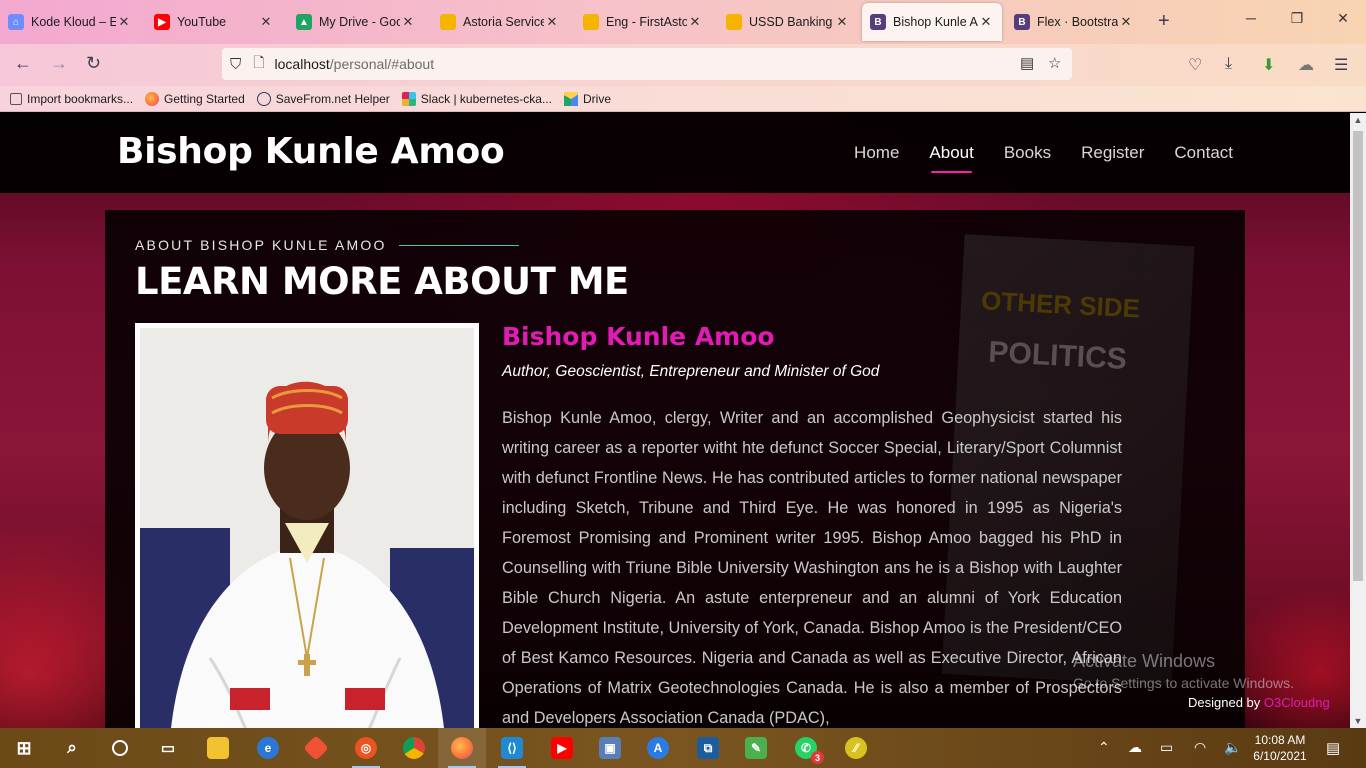  I want to click on taskbar-device-manager: ▣, so click(610, 748).